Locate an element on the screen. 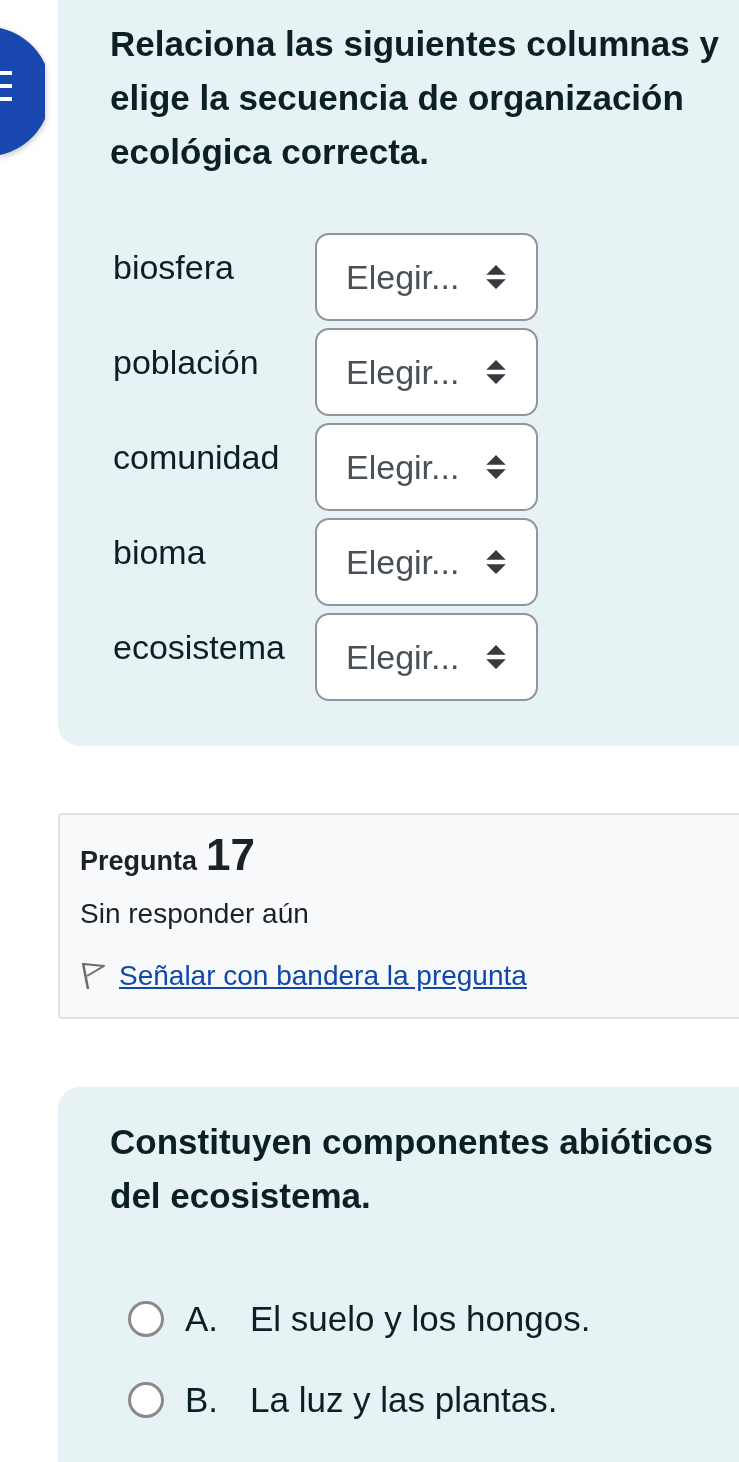 Image resolution: width=739 pixels, height=1462 pixels. question-number: 17 is located at coordinates (230, 855).